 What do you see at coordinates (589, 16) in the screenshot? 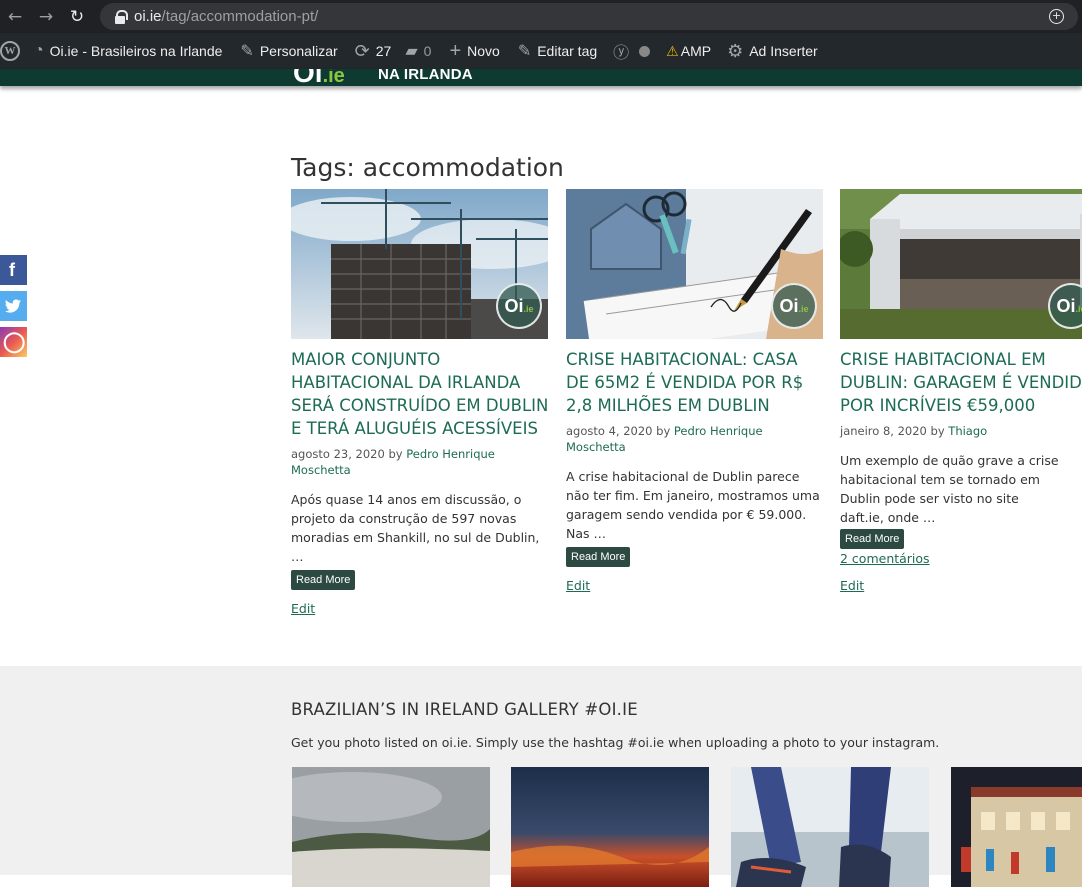
I see `address-bar: oi.ie/tag/accommodation-pt/ +` at bounding box center [589, 16].